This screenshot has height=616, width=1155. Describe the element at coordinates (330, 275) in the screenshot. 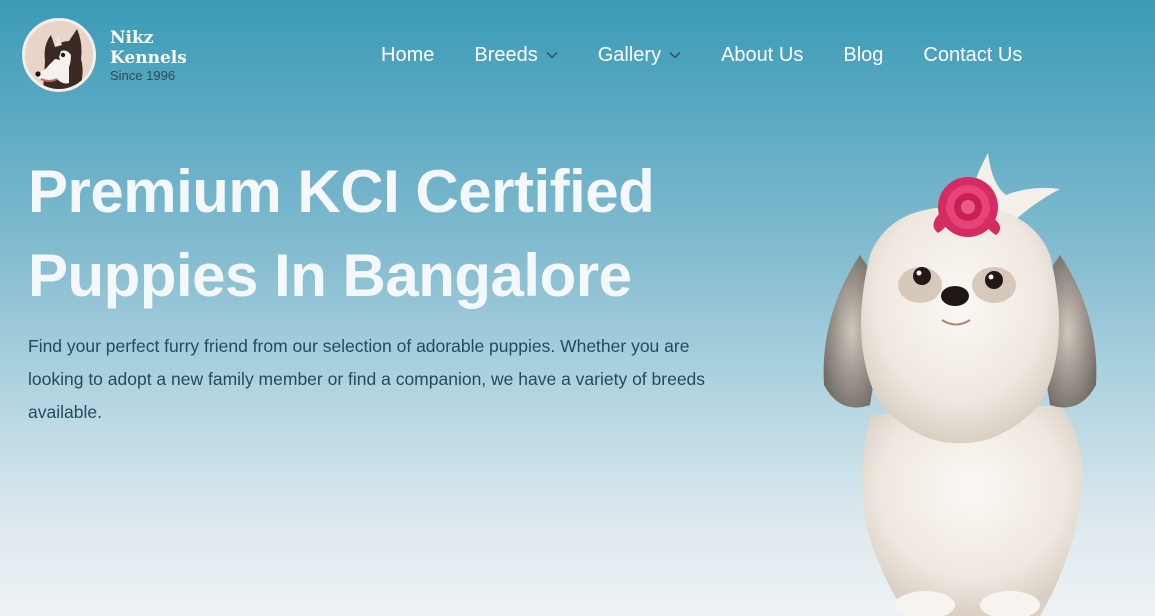

I see `hero-title-line2: Puppies In Bangalore` at that location.